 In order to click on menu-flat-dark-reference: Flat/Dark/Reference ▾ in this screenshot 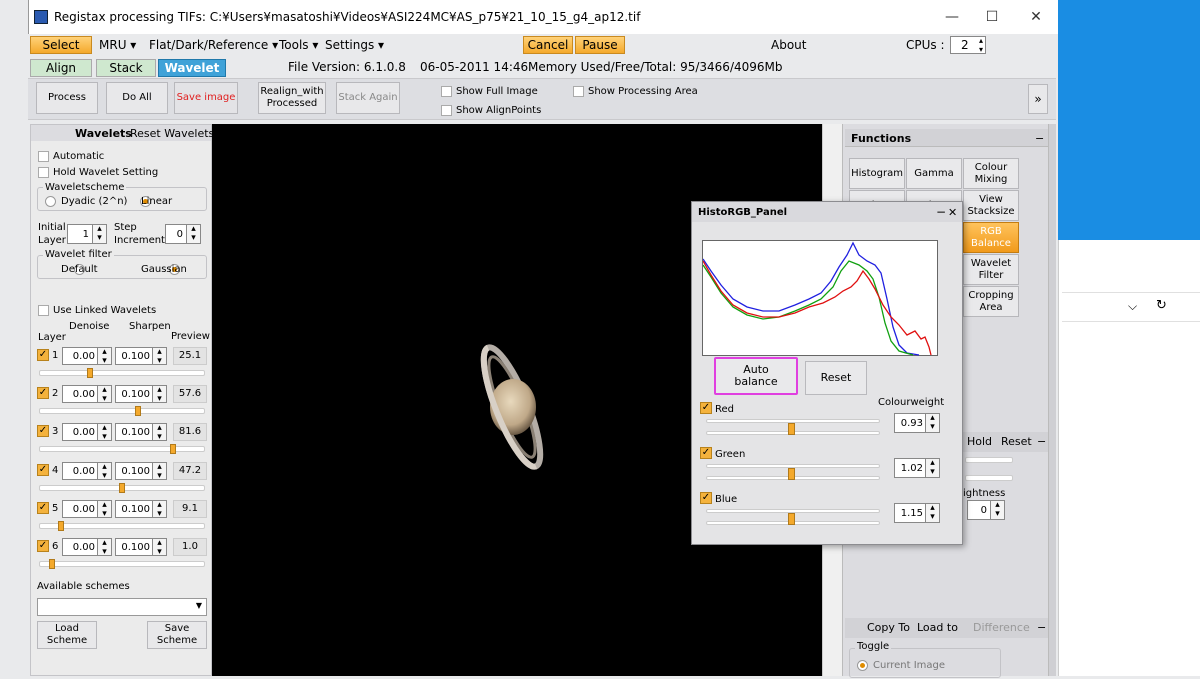, I will do `click(213, 45)`.